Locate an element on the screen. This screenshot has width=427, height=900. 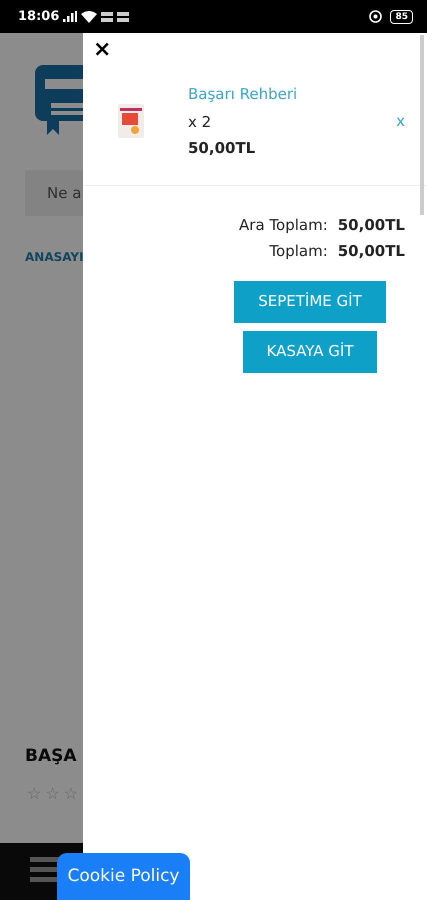
wifi-icon is located at coordinates (89, 16).